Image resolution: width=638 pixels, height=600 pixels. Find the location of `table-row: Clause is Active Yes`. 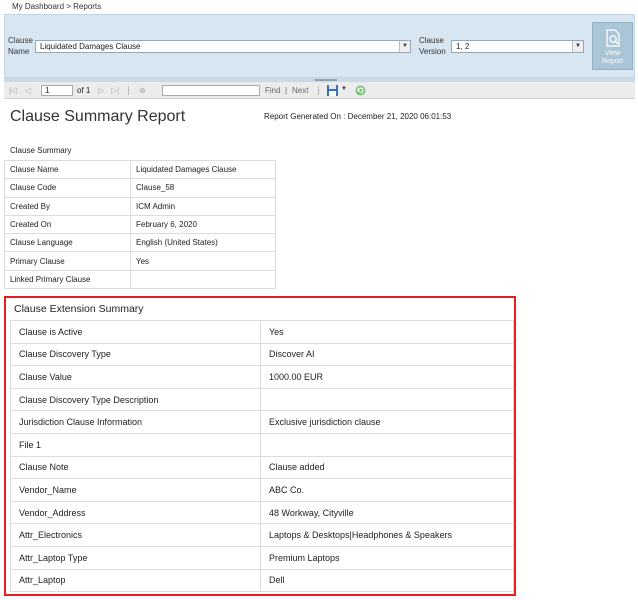

table-row: Clause is Active Yes is located at coordinates (262, 332).